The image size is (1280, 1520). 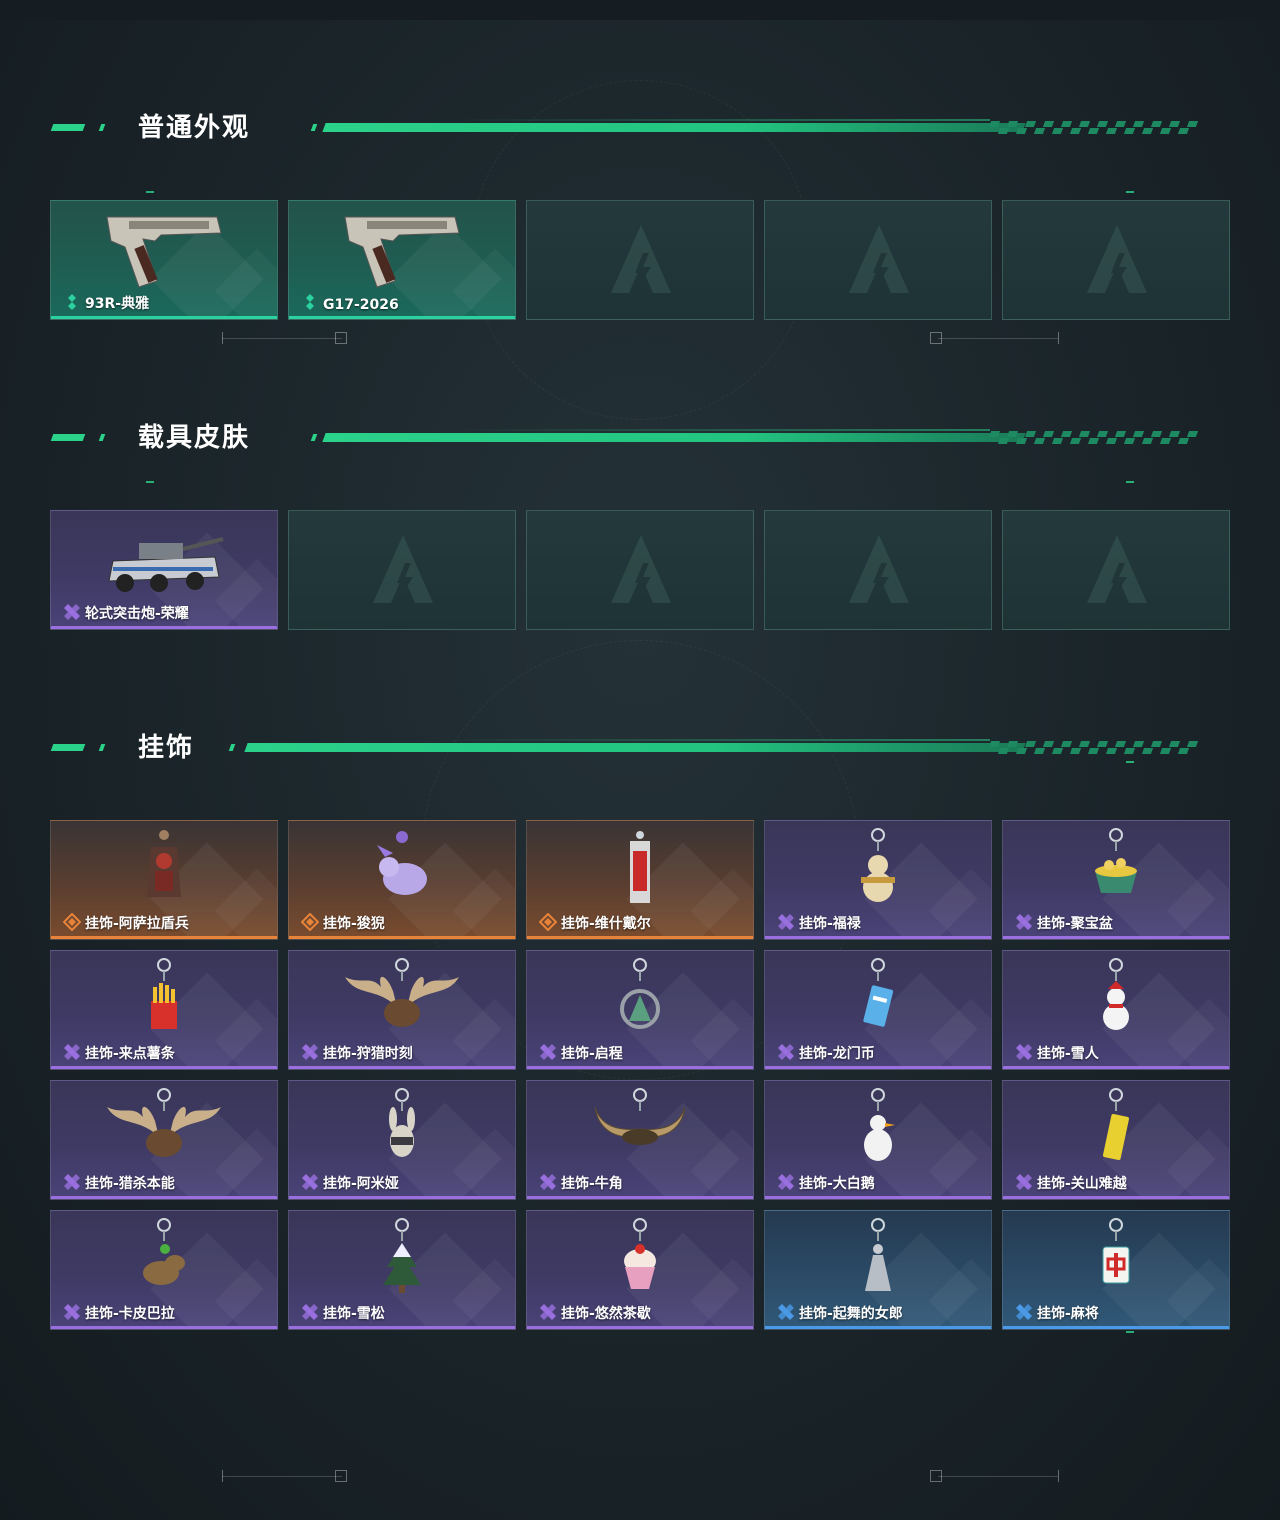 I want to click on snowman-charm-icon, so click(x=1116, y=999).